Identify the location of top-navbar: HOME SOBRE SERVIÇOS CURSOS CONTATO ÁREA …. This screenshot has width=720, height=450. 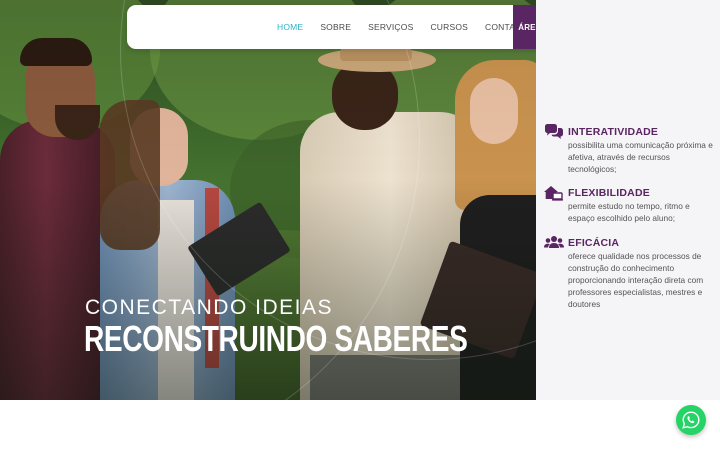
(360, 27).